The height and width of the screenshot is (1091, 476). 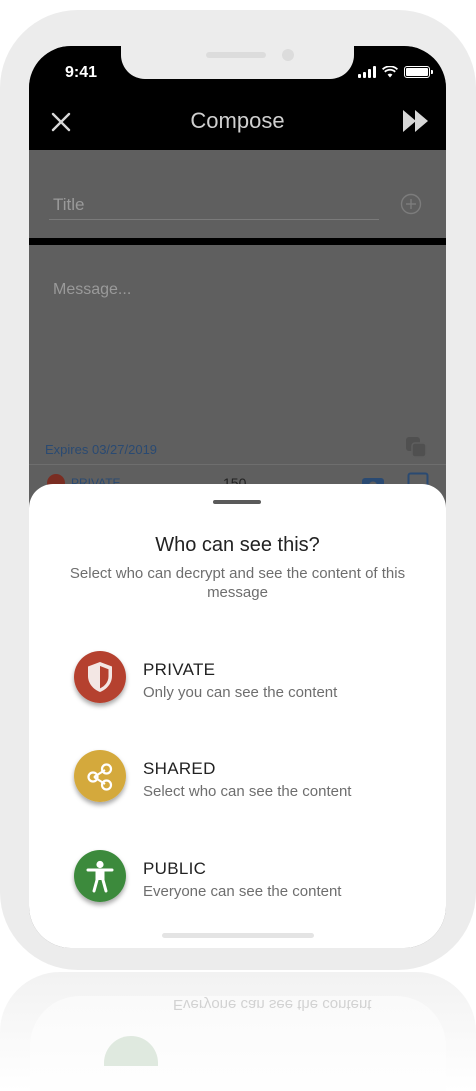 I want to click on expiry-date-link: Expires 03/27/2019, so click(x=101, y=449).